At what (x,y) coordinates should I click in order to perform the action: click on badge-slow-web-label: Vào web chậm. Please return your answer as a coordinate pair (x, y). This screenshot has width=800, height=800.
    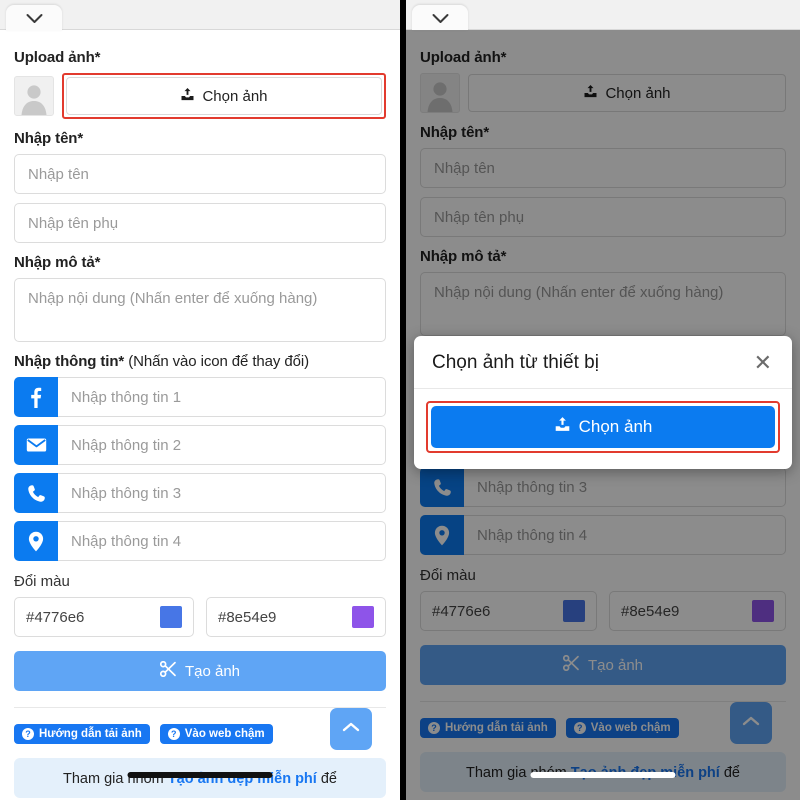
    Looking at the image, I should click on (224, 734).